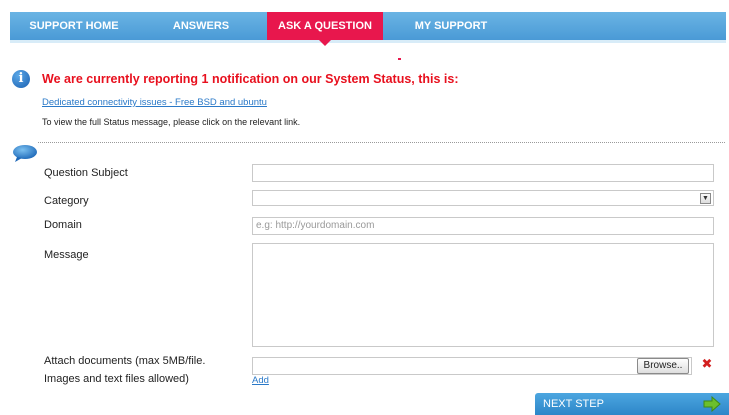 The height and width of the screenshot is (415, 729). Describe the element at coordinates (260, 380) in the screenshot. I see `add-attachment-link: Add` at that location.